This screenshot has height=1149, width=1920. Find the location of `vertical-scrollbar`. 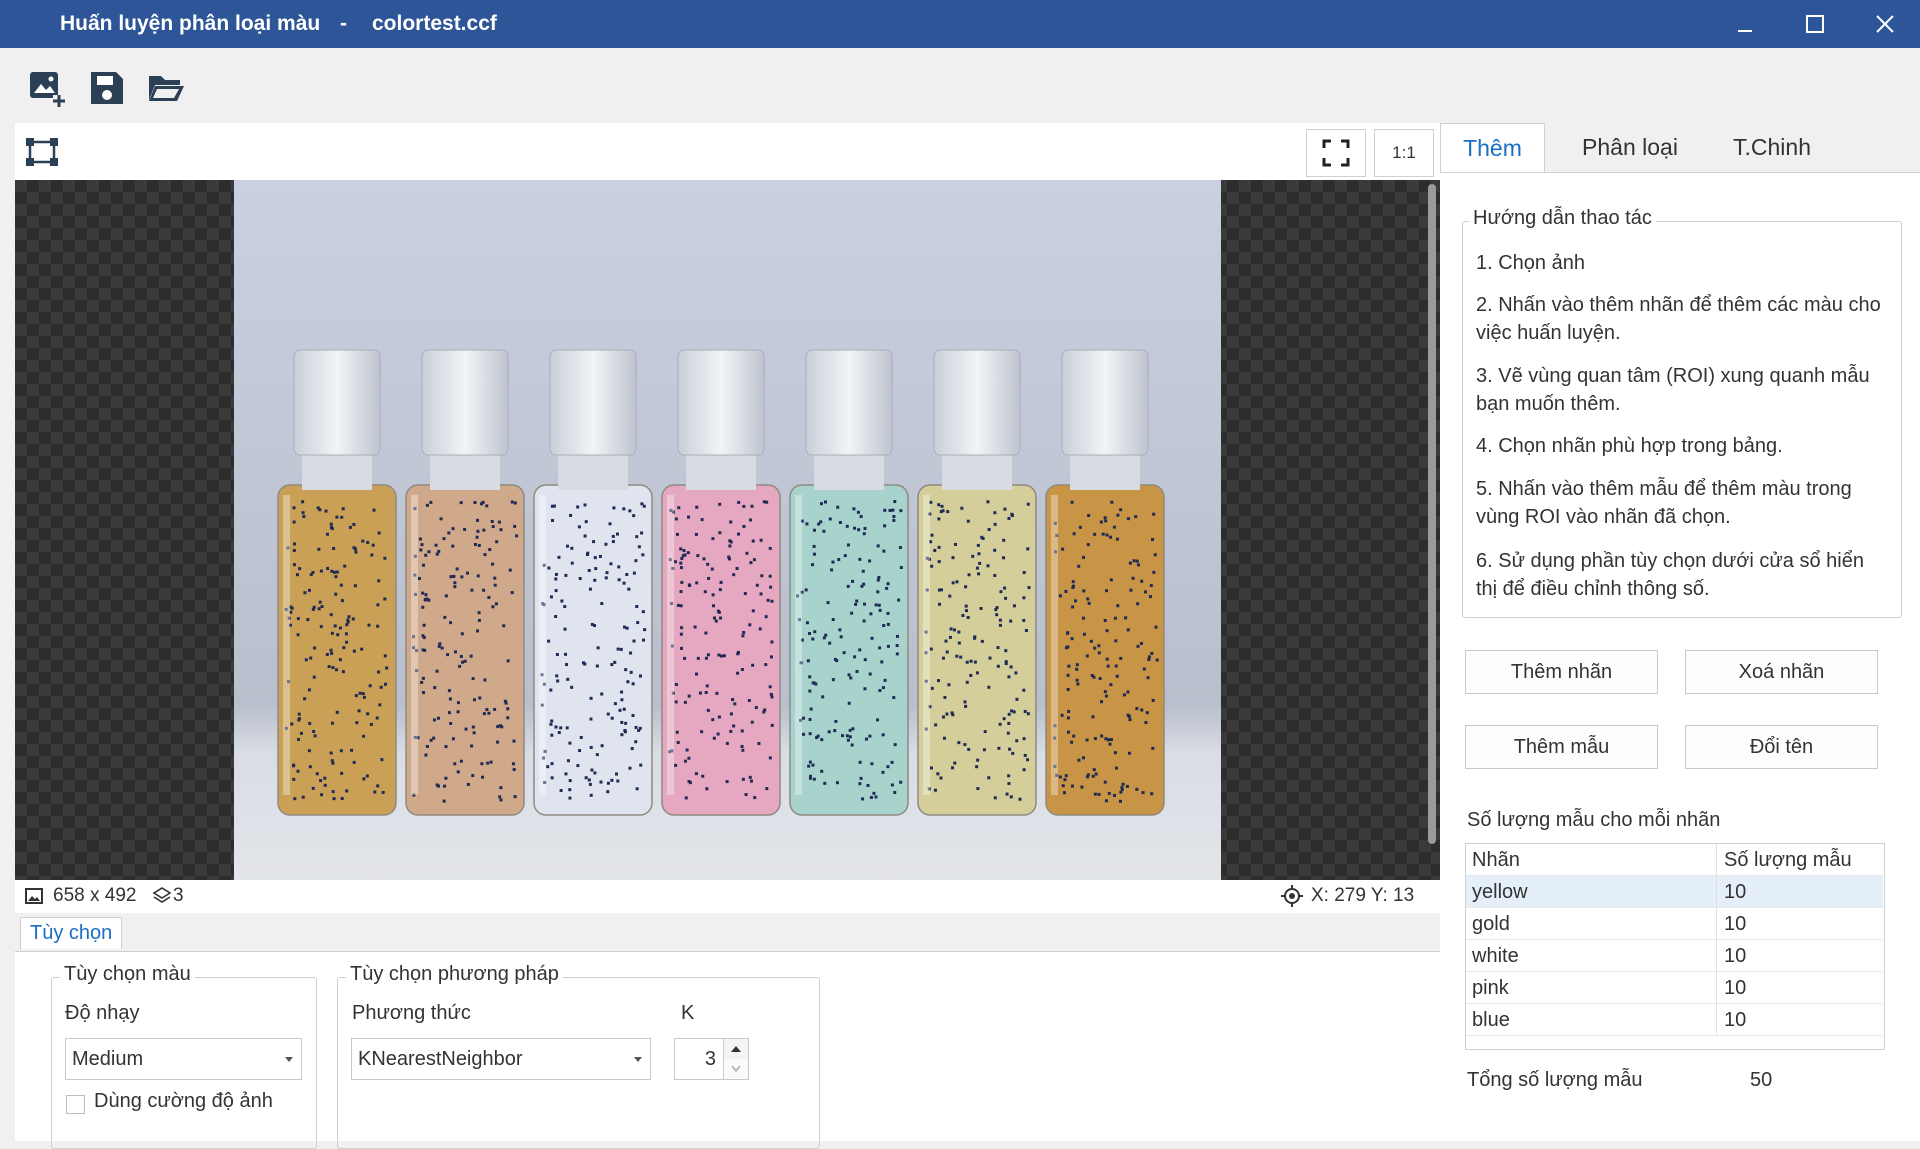

vertical-scrollbar is located at coordinates (1432, 514).